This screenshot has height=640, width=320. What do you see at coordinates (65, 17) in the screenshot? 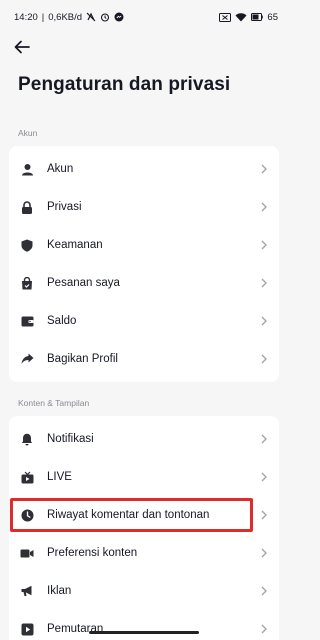
I see `status-network-speed: 0,6KB/d` at bounding box center [65, 17].